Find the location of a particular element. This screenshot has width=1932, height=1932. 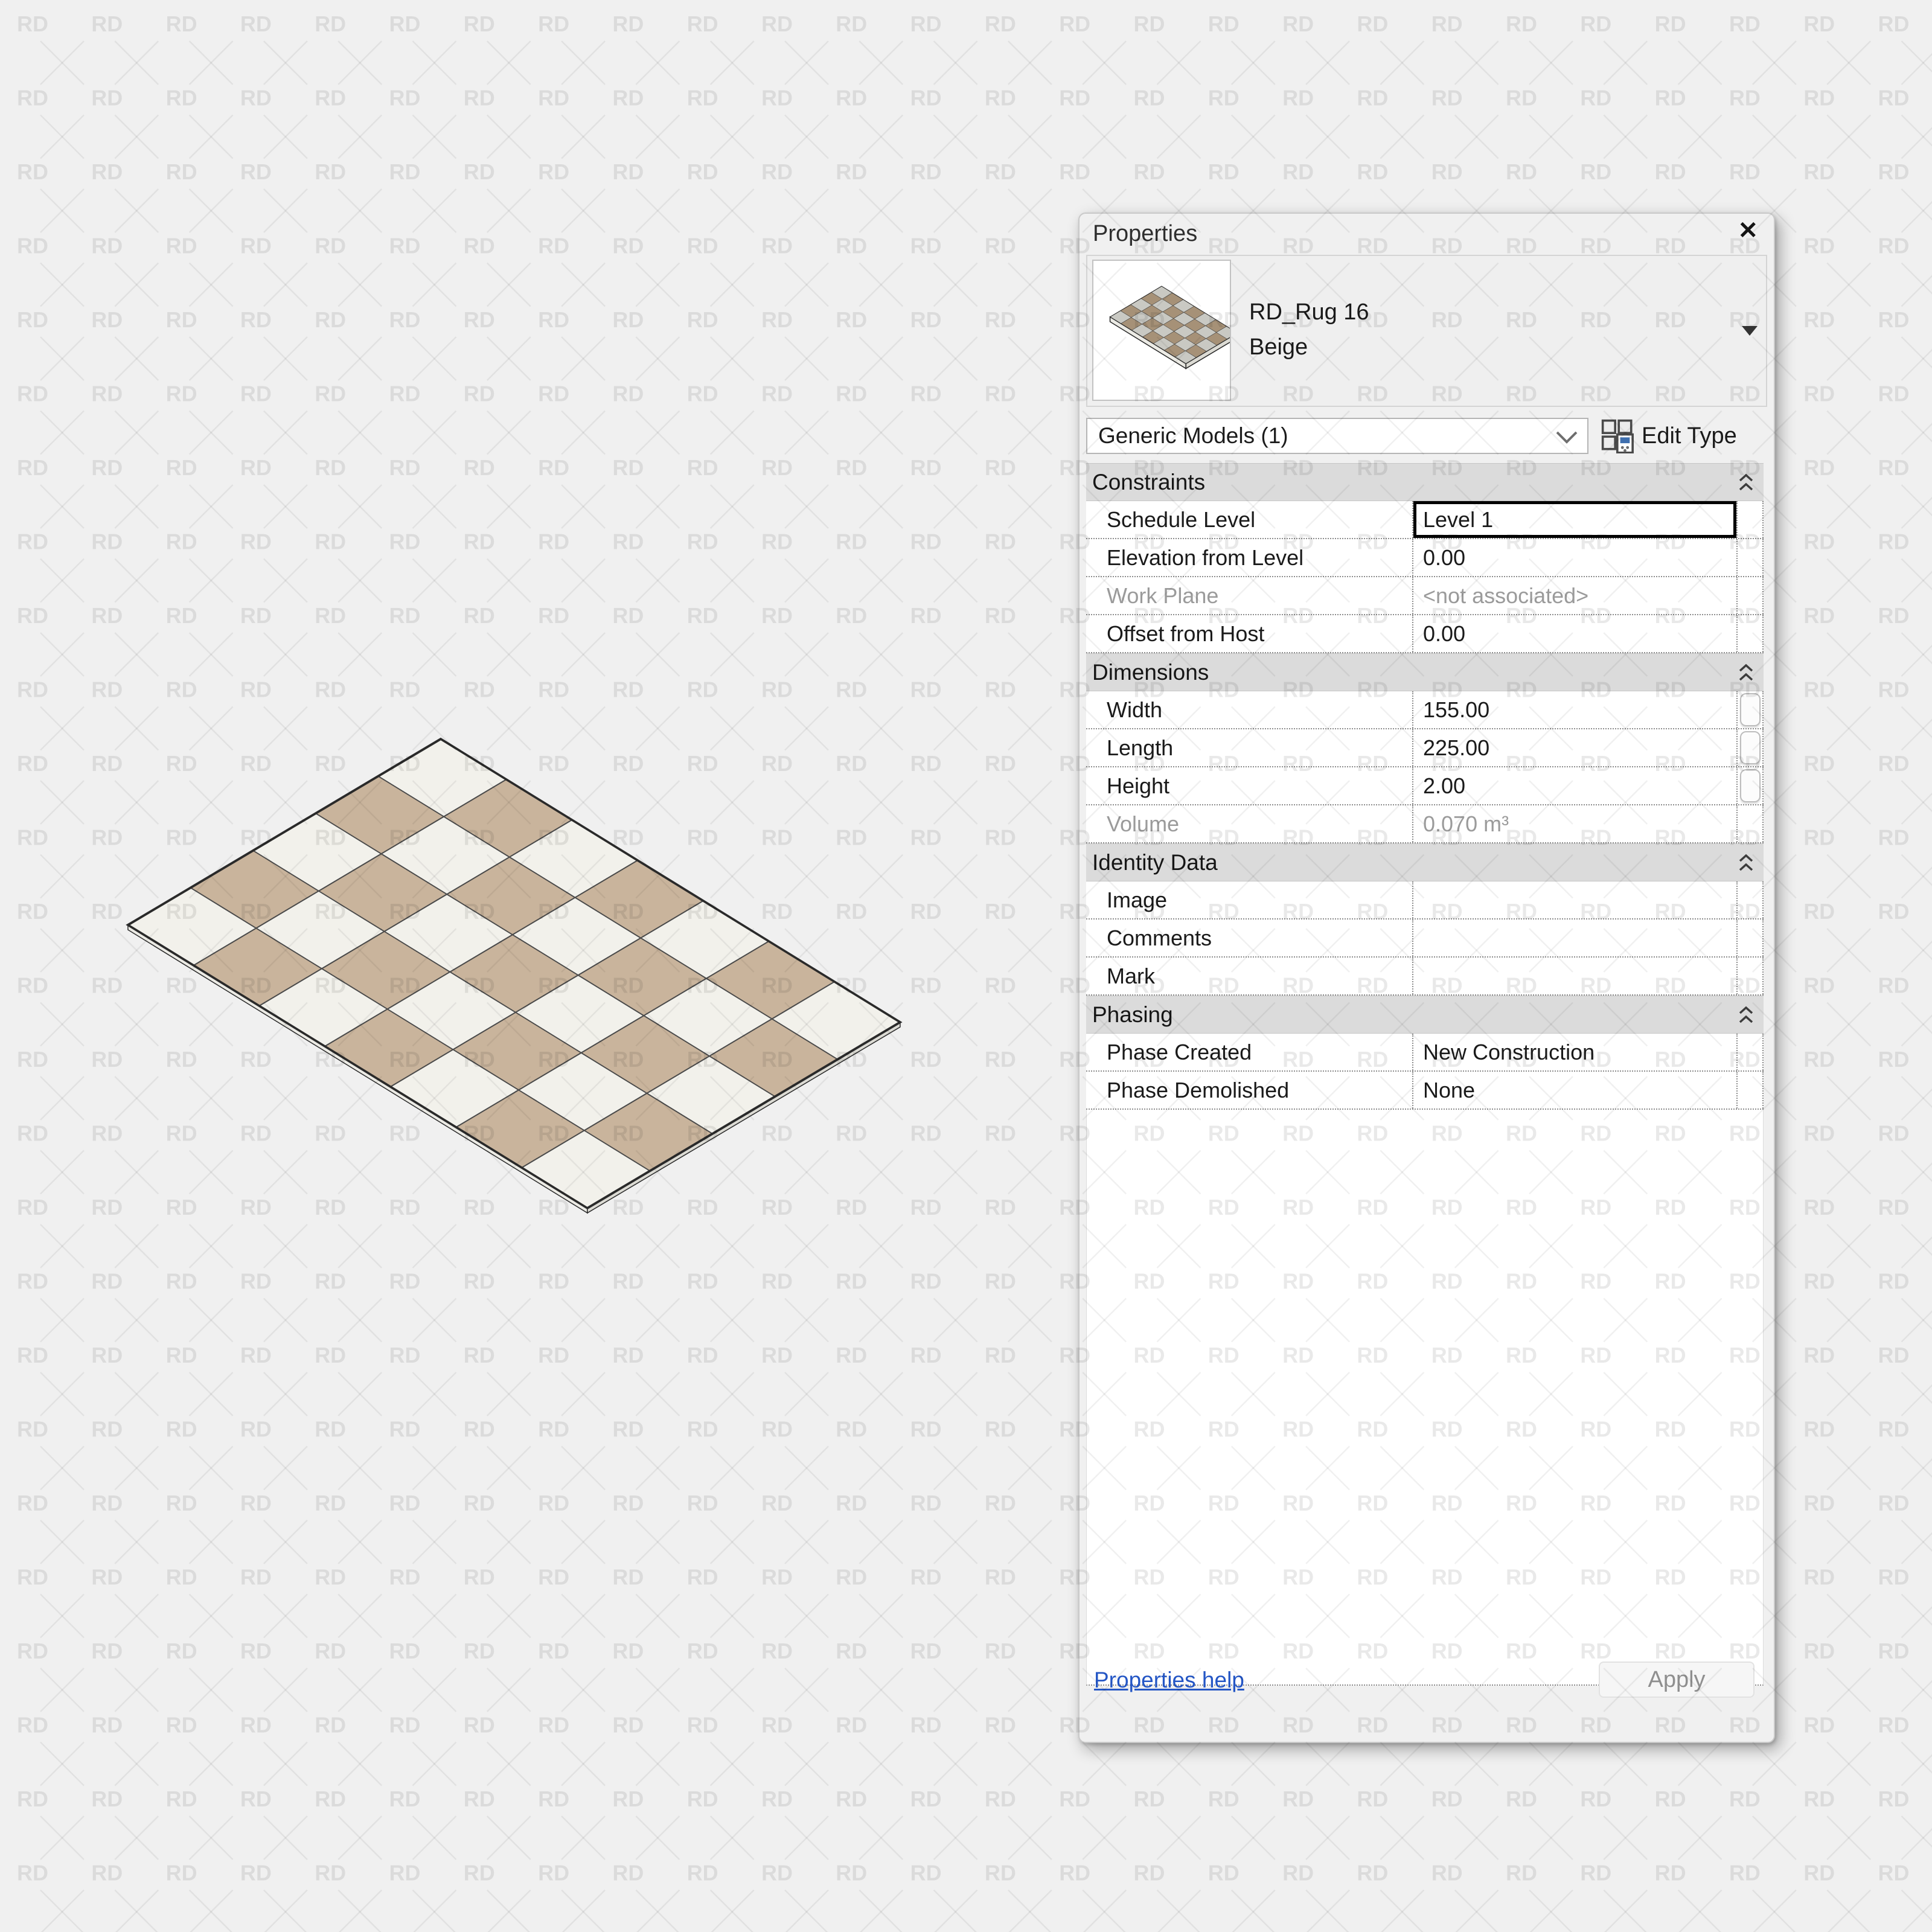

property-row-length: Length 225.00 is located at coordinates (1425, 748).